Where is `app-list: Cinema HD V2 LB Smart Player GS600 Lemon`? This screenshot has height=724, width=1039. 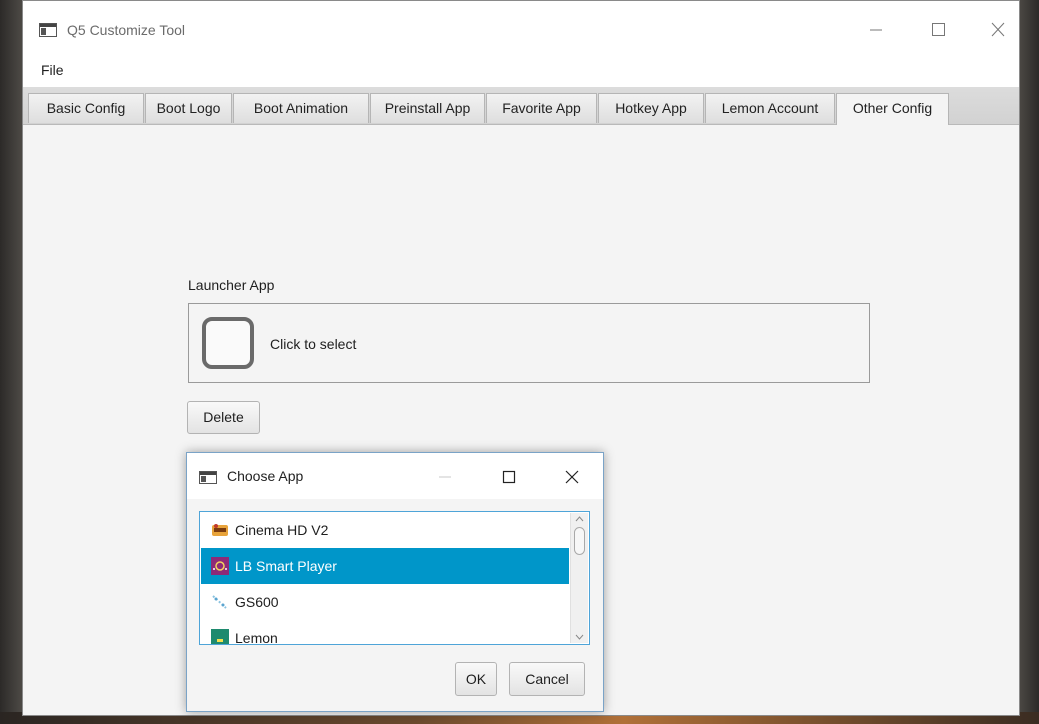
app-list: Cinema HD V2 LB Smart Player GS600 Lemon is located at coordinates (394, 578).